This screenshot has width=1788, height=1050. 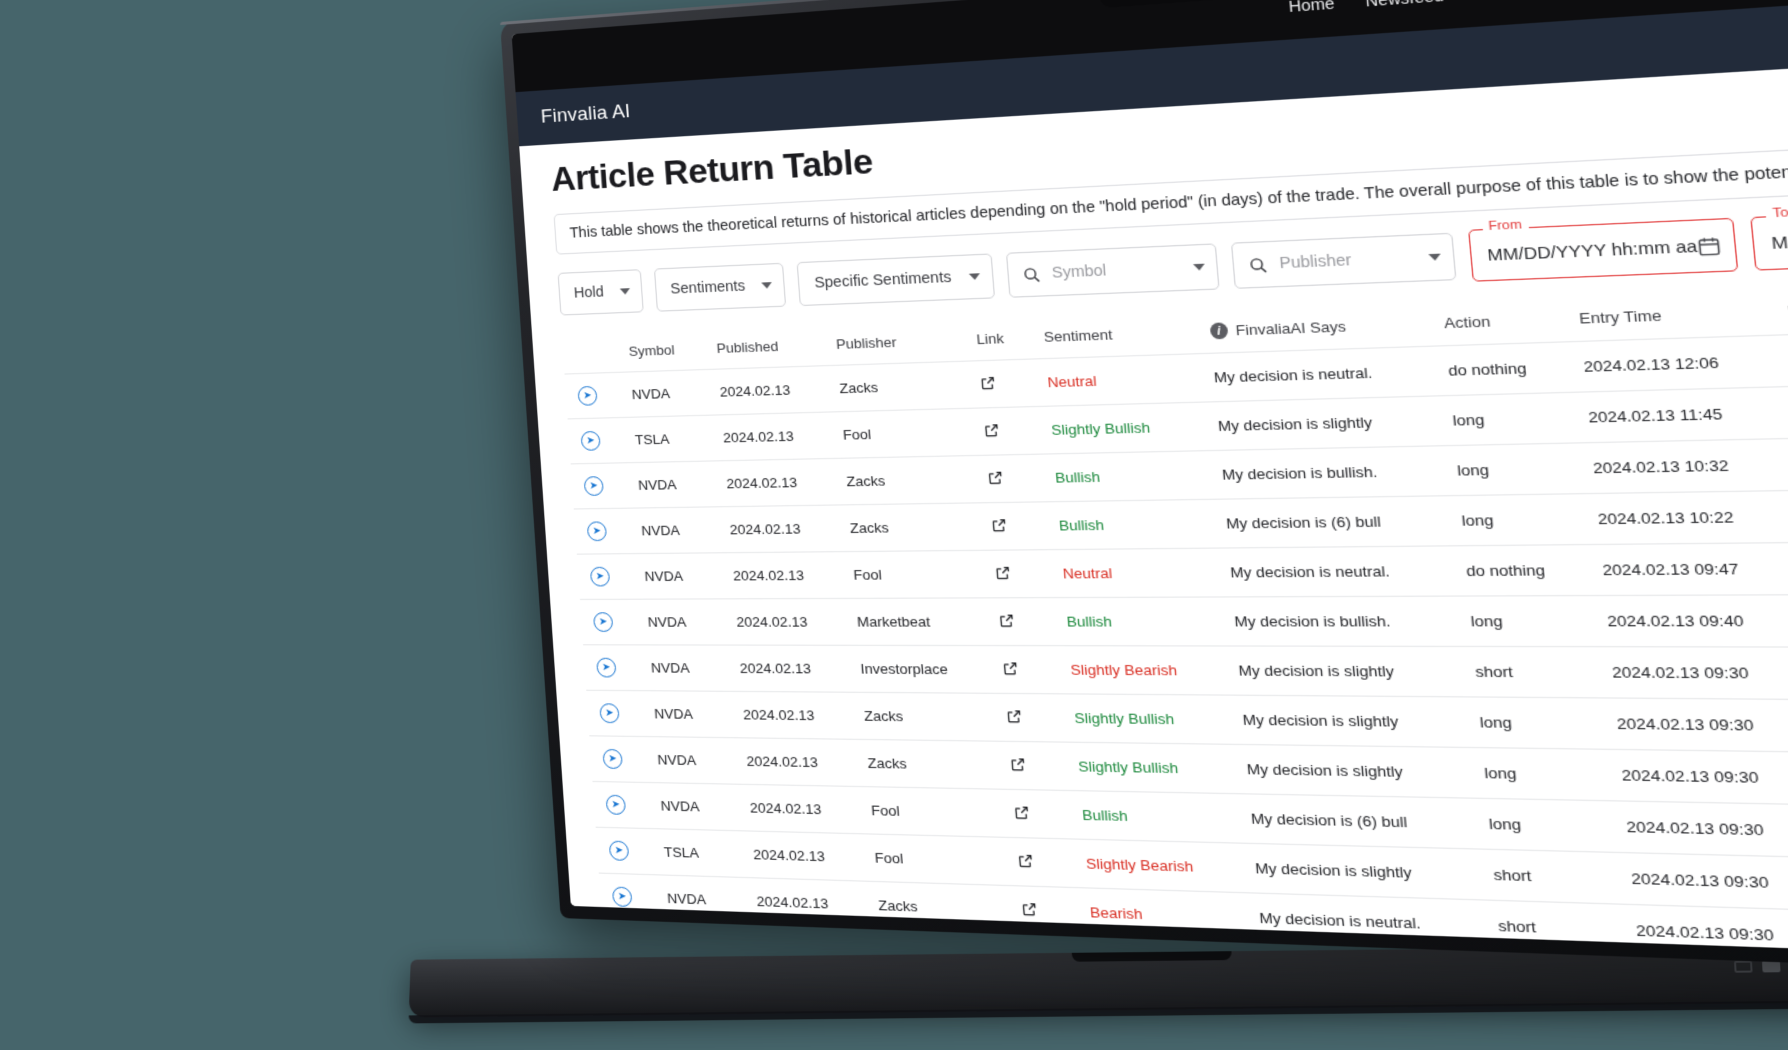 What do you see at coordinates (1219, 331) in the screenshot?
I see `info-icon: i` at bounding box center [1219, 331].